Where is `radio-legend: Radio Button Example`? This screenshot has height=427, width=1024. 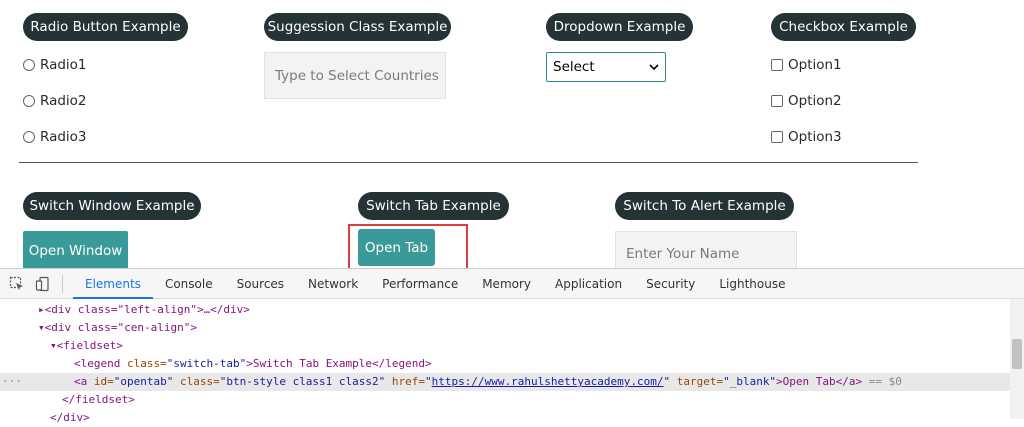
radio-legend: Radio Button Example is located at coordinates (105, 27).